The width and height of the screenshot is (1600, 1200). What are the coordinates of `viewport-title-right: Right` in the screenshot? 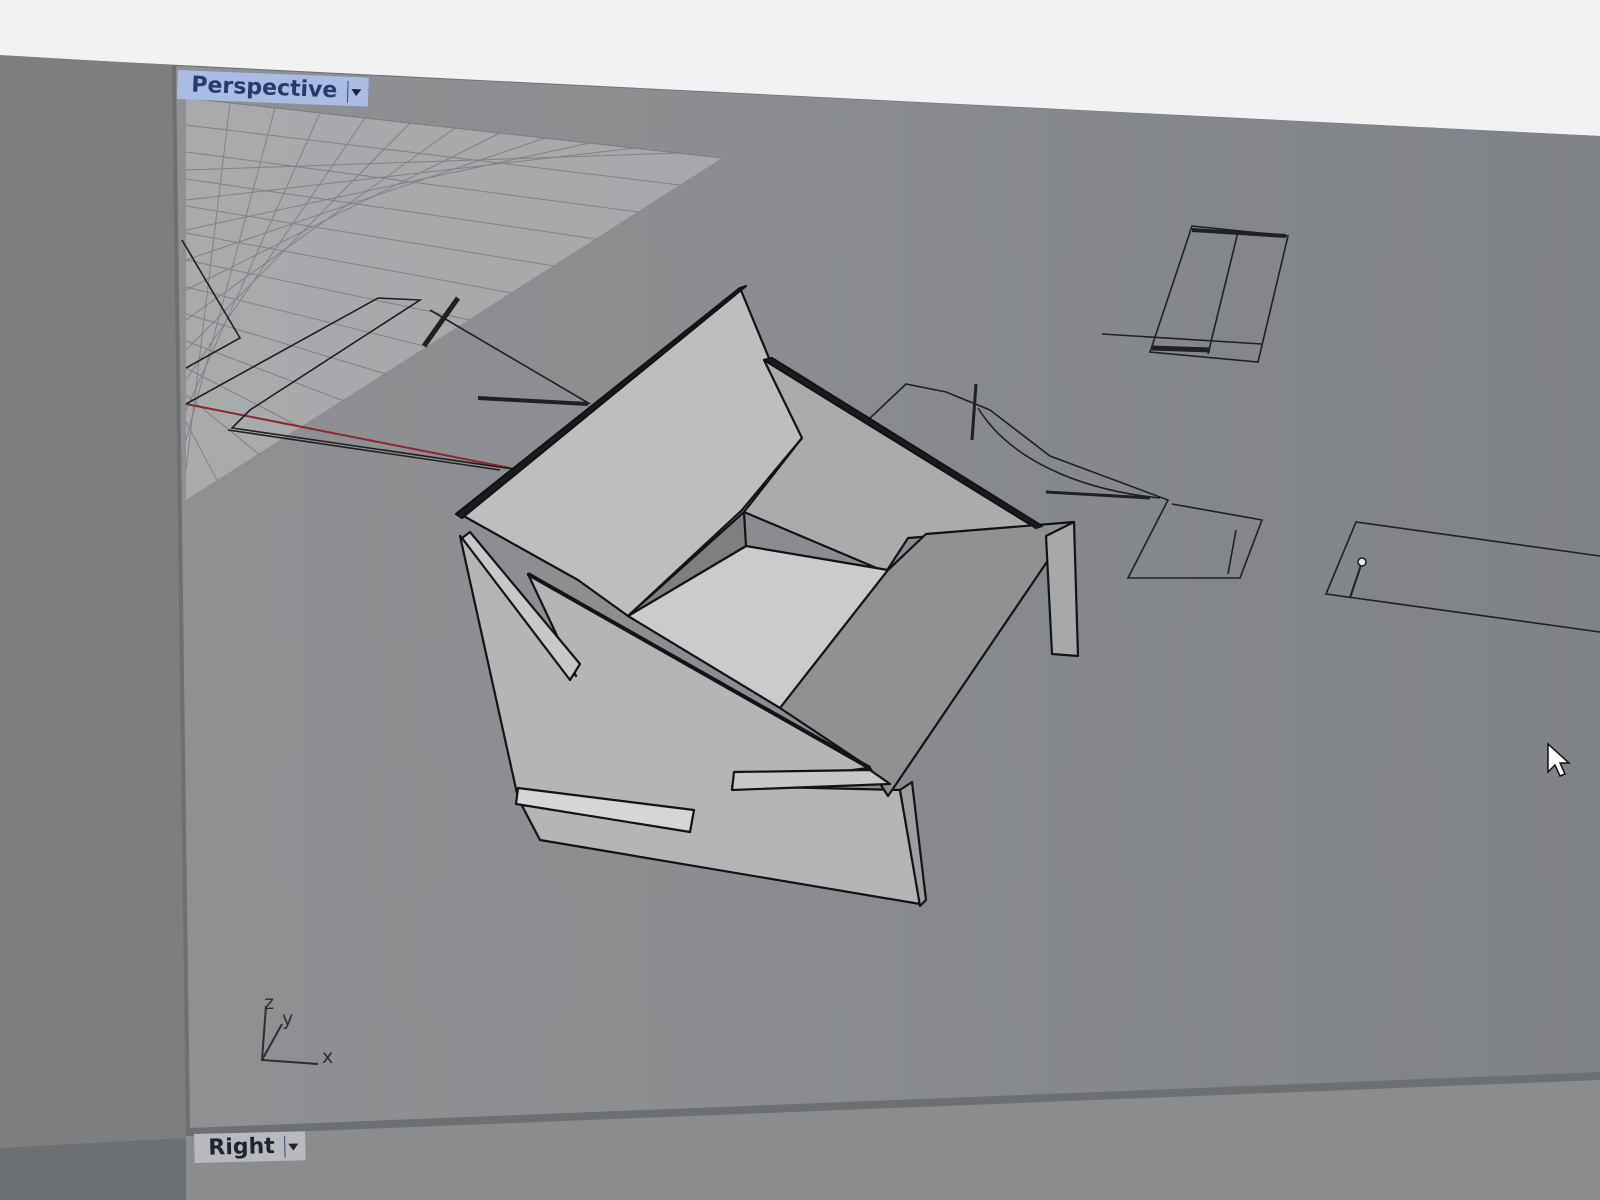 It's located at (242, 1147).